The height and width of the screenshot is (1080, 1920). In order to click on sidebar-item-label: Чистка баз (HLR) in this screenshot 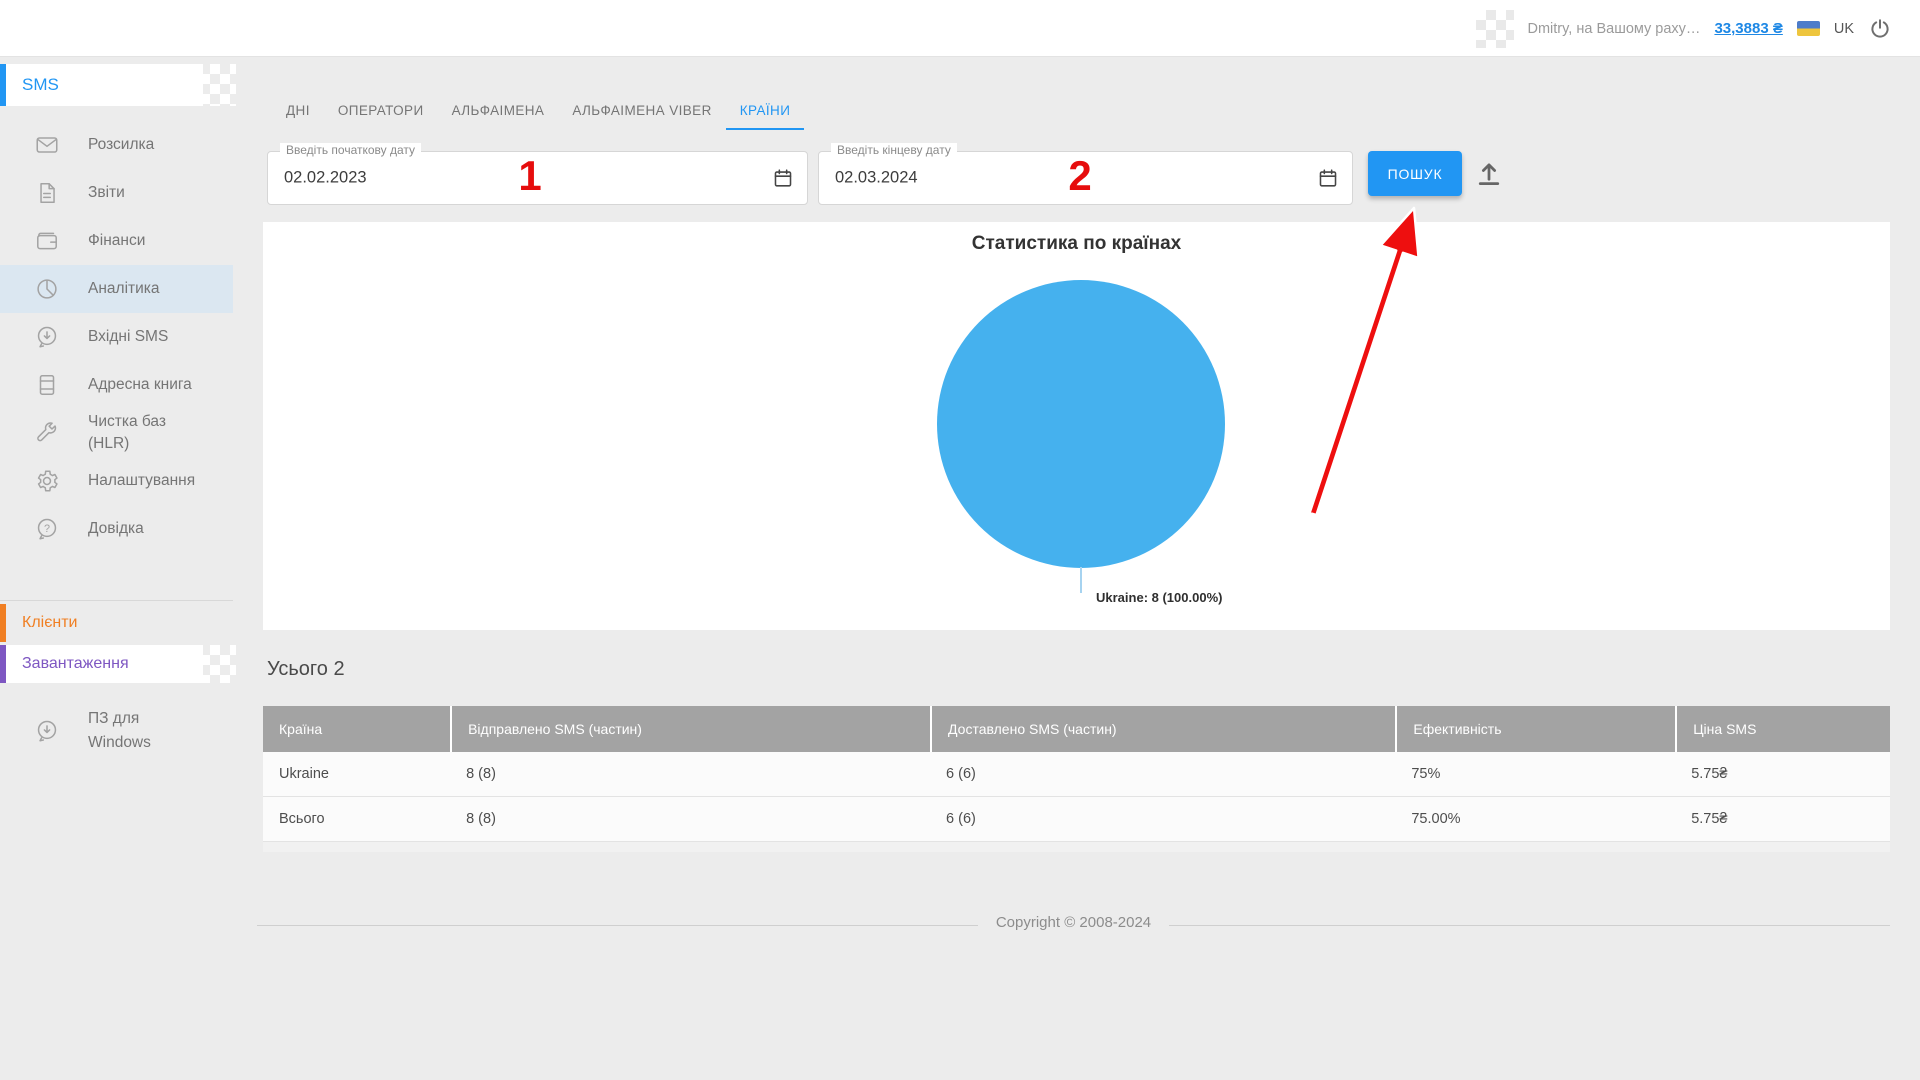, I will do `click(127, 432)`.